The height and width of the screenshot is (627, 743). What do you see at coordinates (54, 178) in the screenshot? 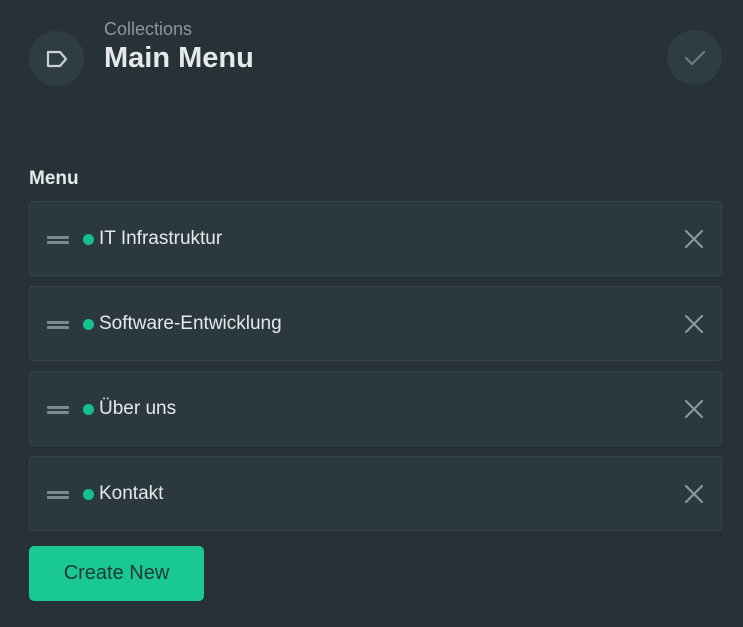
I see `field-label: Menu` at bounding box center [54, 178].